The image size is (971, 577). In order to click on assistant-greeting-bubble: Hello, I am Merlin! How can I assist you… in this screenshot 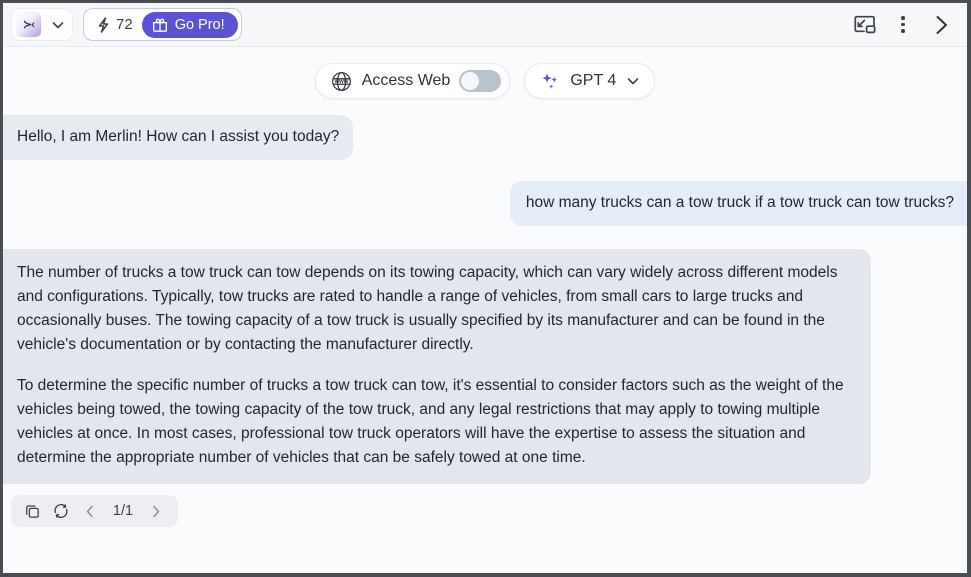, I will do `click(178, 138)`.